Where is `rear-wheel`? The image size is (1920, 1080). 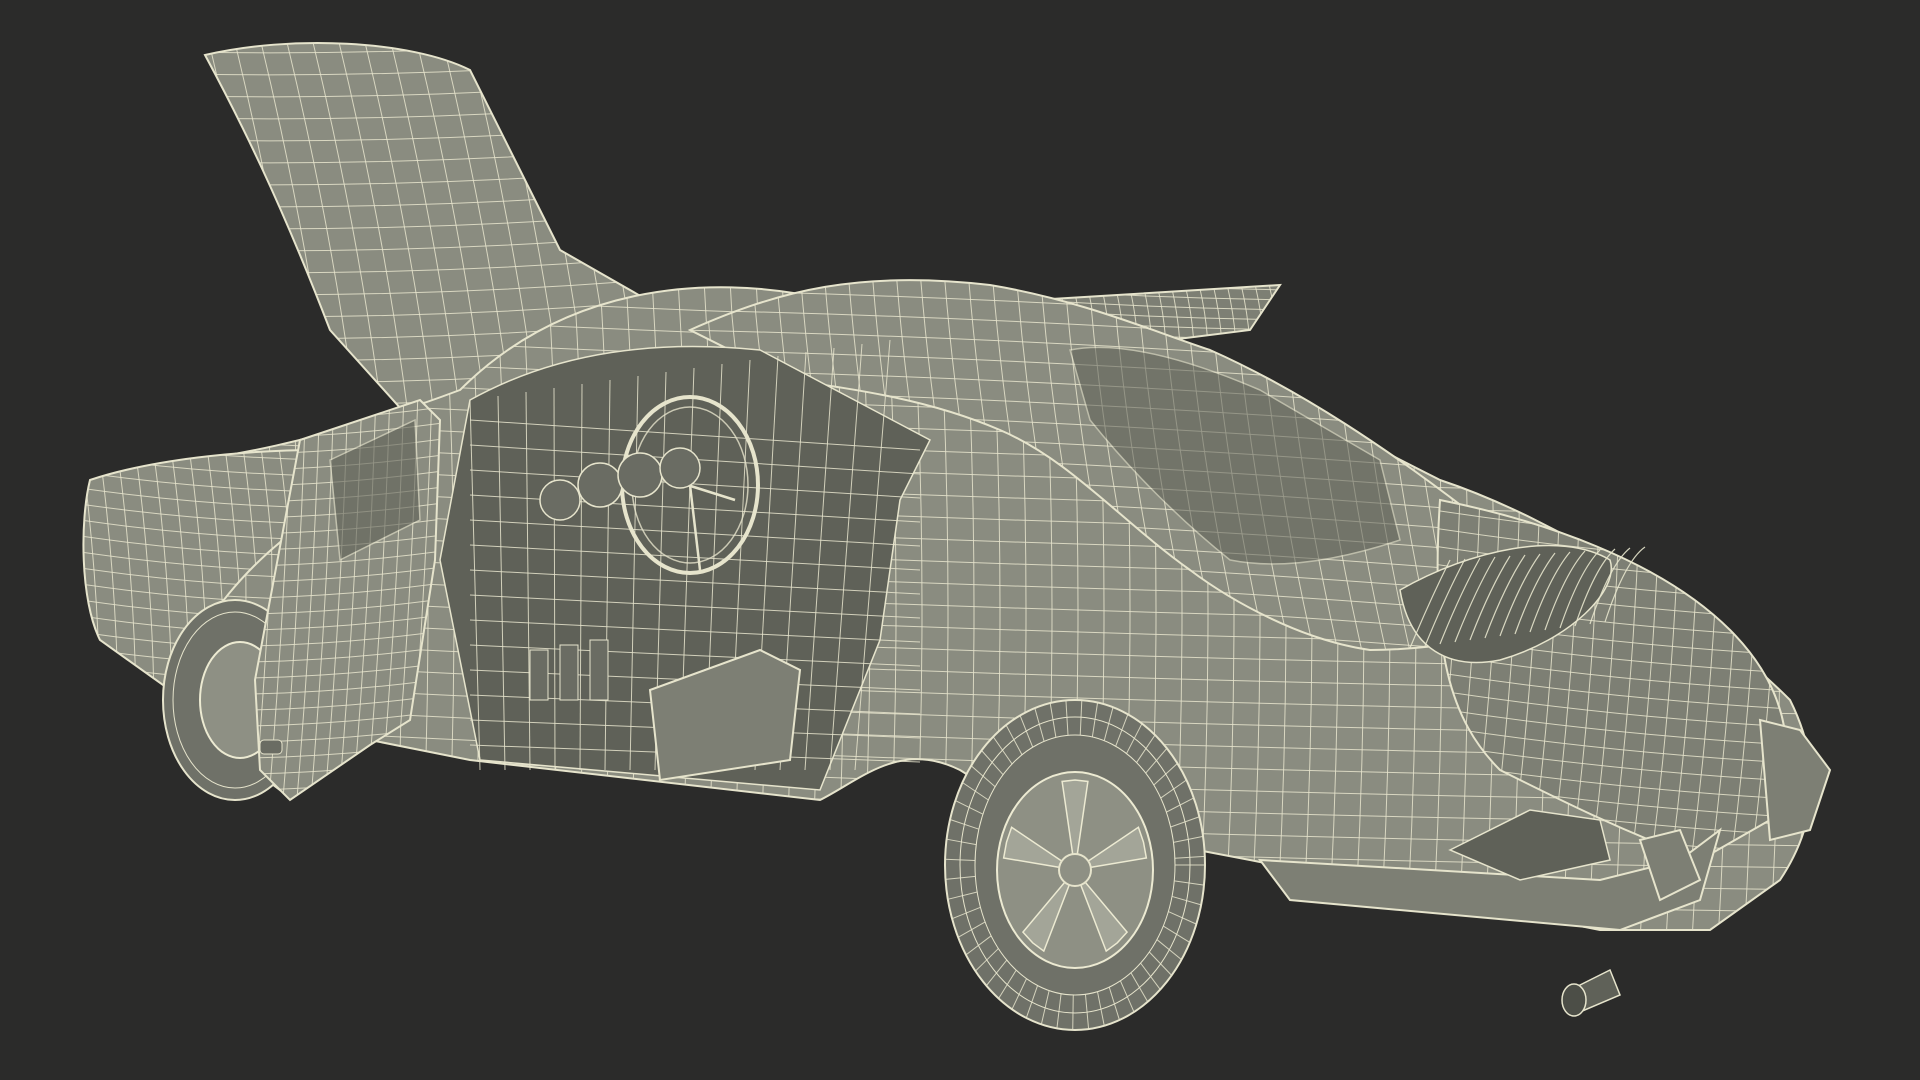 rear-wheel is located at coordinates (1075, 865).